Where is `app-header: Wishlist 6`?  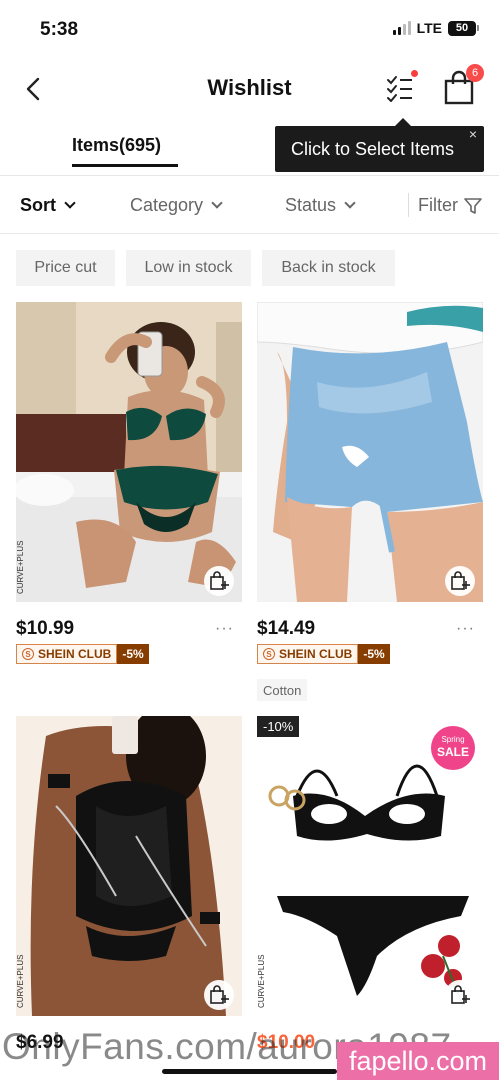 app-header: Wishlist 6 is located at coordinates (249, 89).